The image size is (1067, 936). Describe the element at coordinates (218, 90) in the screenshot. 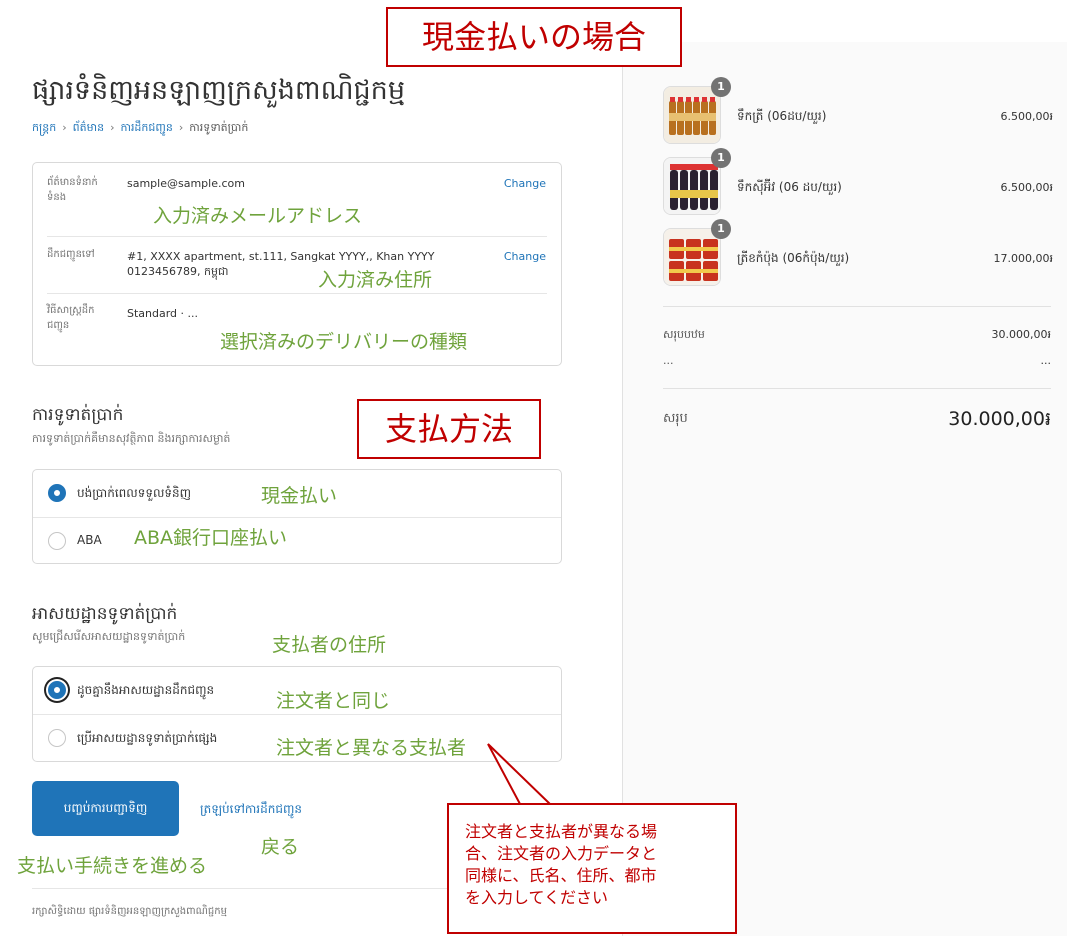

I see `store-name: ផ្សារទំនិញអនឡាញក្រសួងពាណិជ្ជកម្ម` at that location.